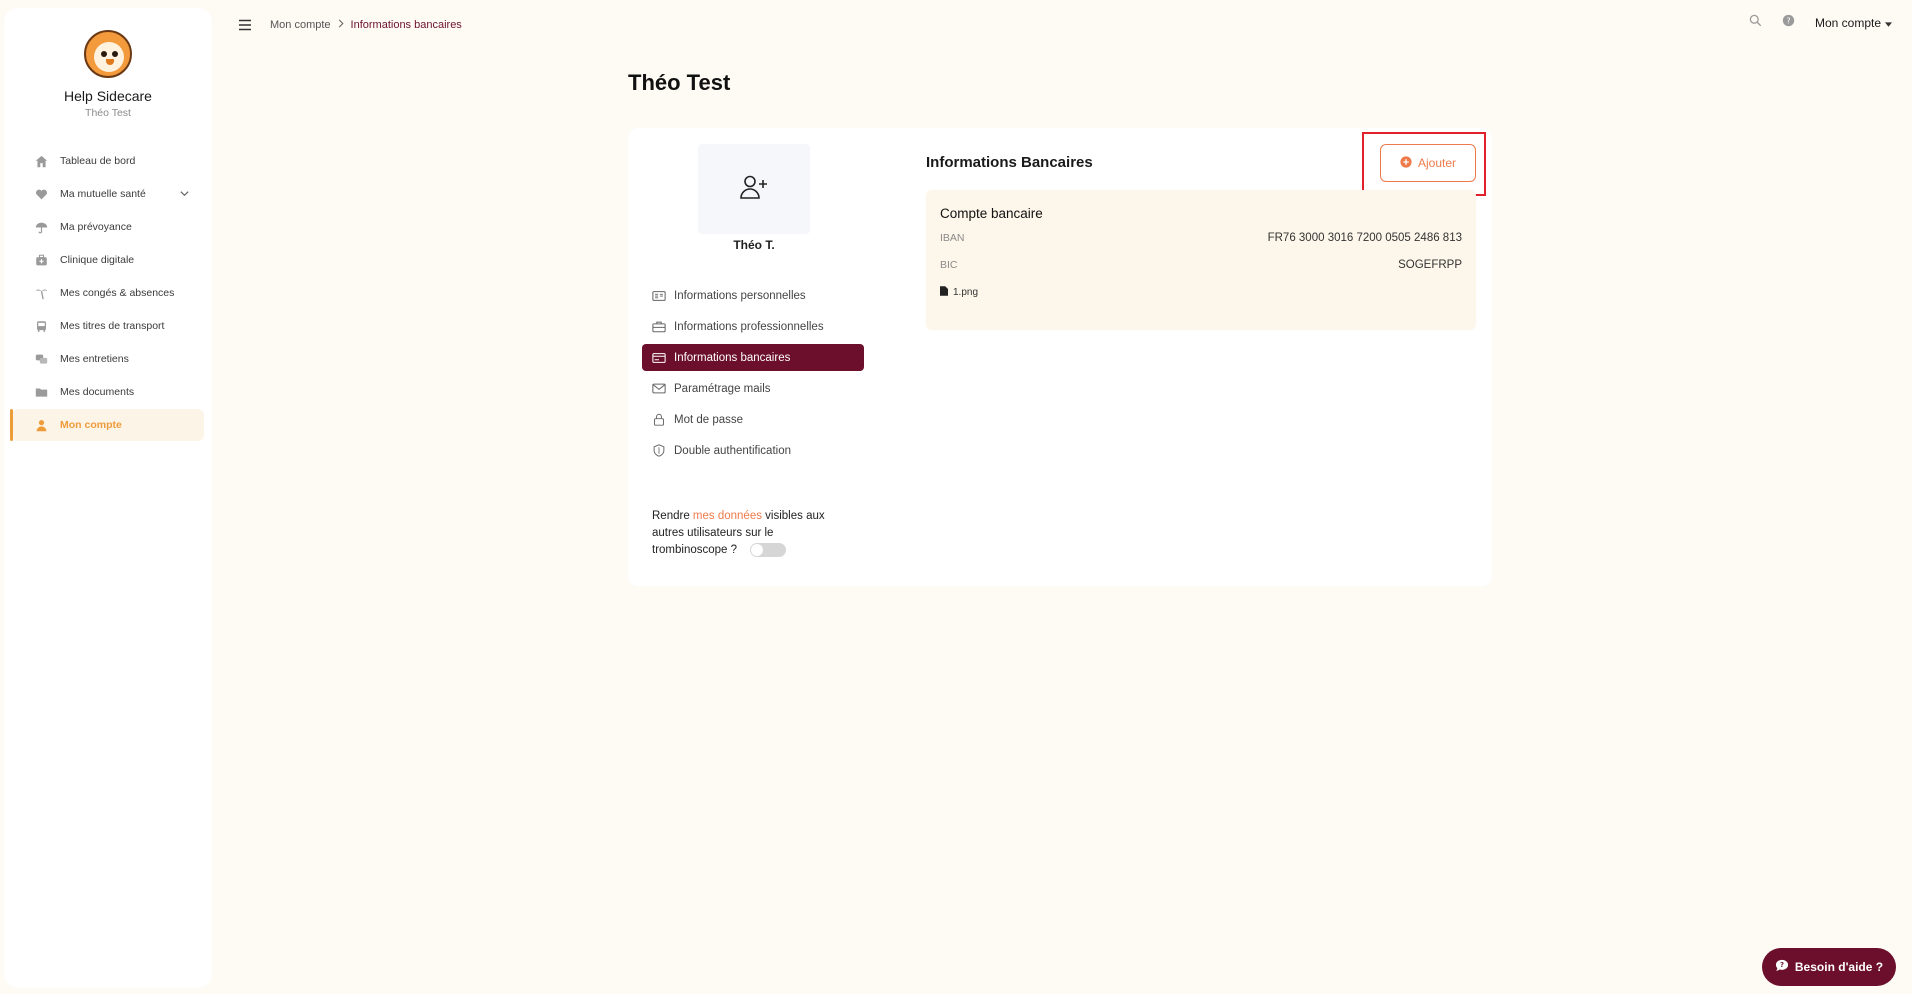  What do you see at coordinates (108, 96) in the screenshot?
I see `brand-name: Help Sidecare` at bounding box center [108, 96].